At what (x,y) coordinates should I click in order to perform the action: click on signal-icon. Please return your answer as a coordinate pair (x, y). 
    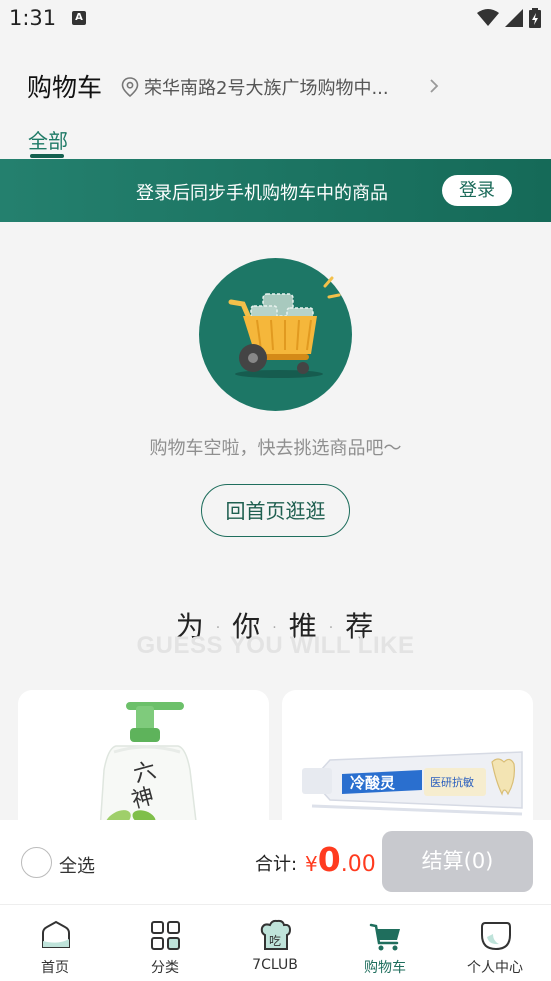
    Looking at the image, I should click on (514, 18).